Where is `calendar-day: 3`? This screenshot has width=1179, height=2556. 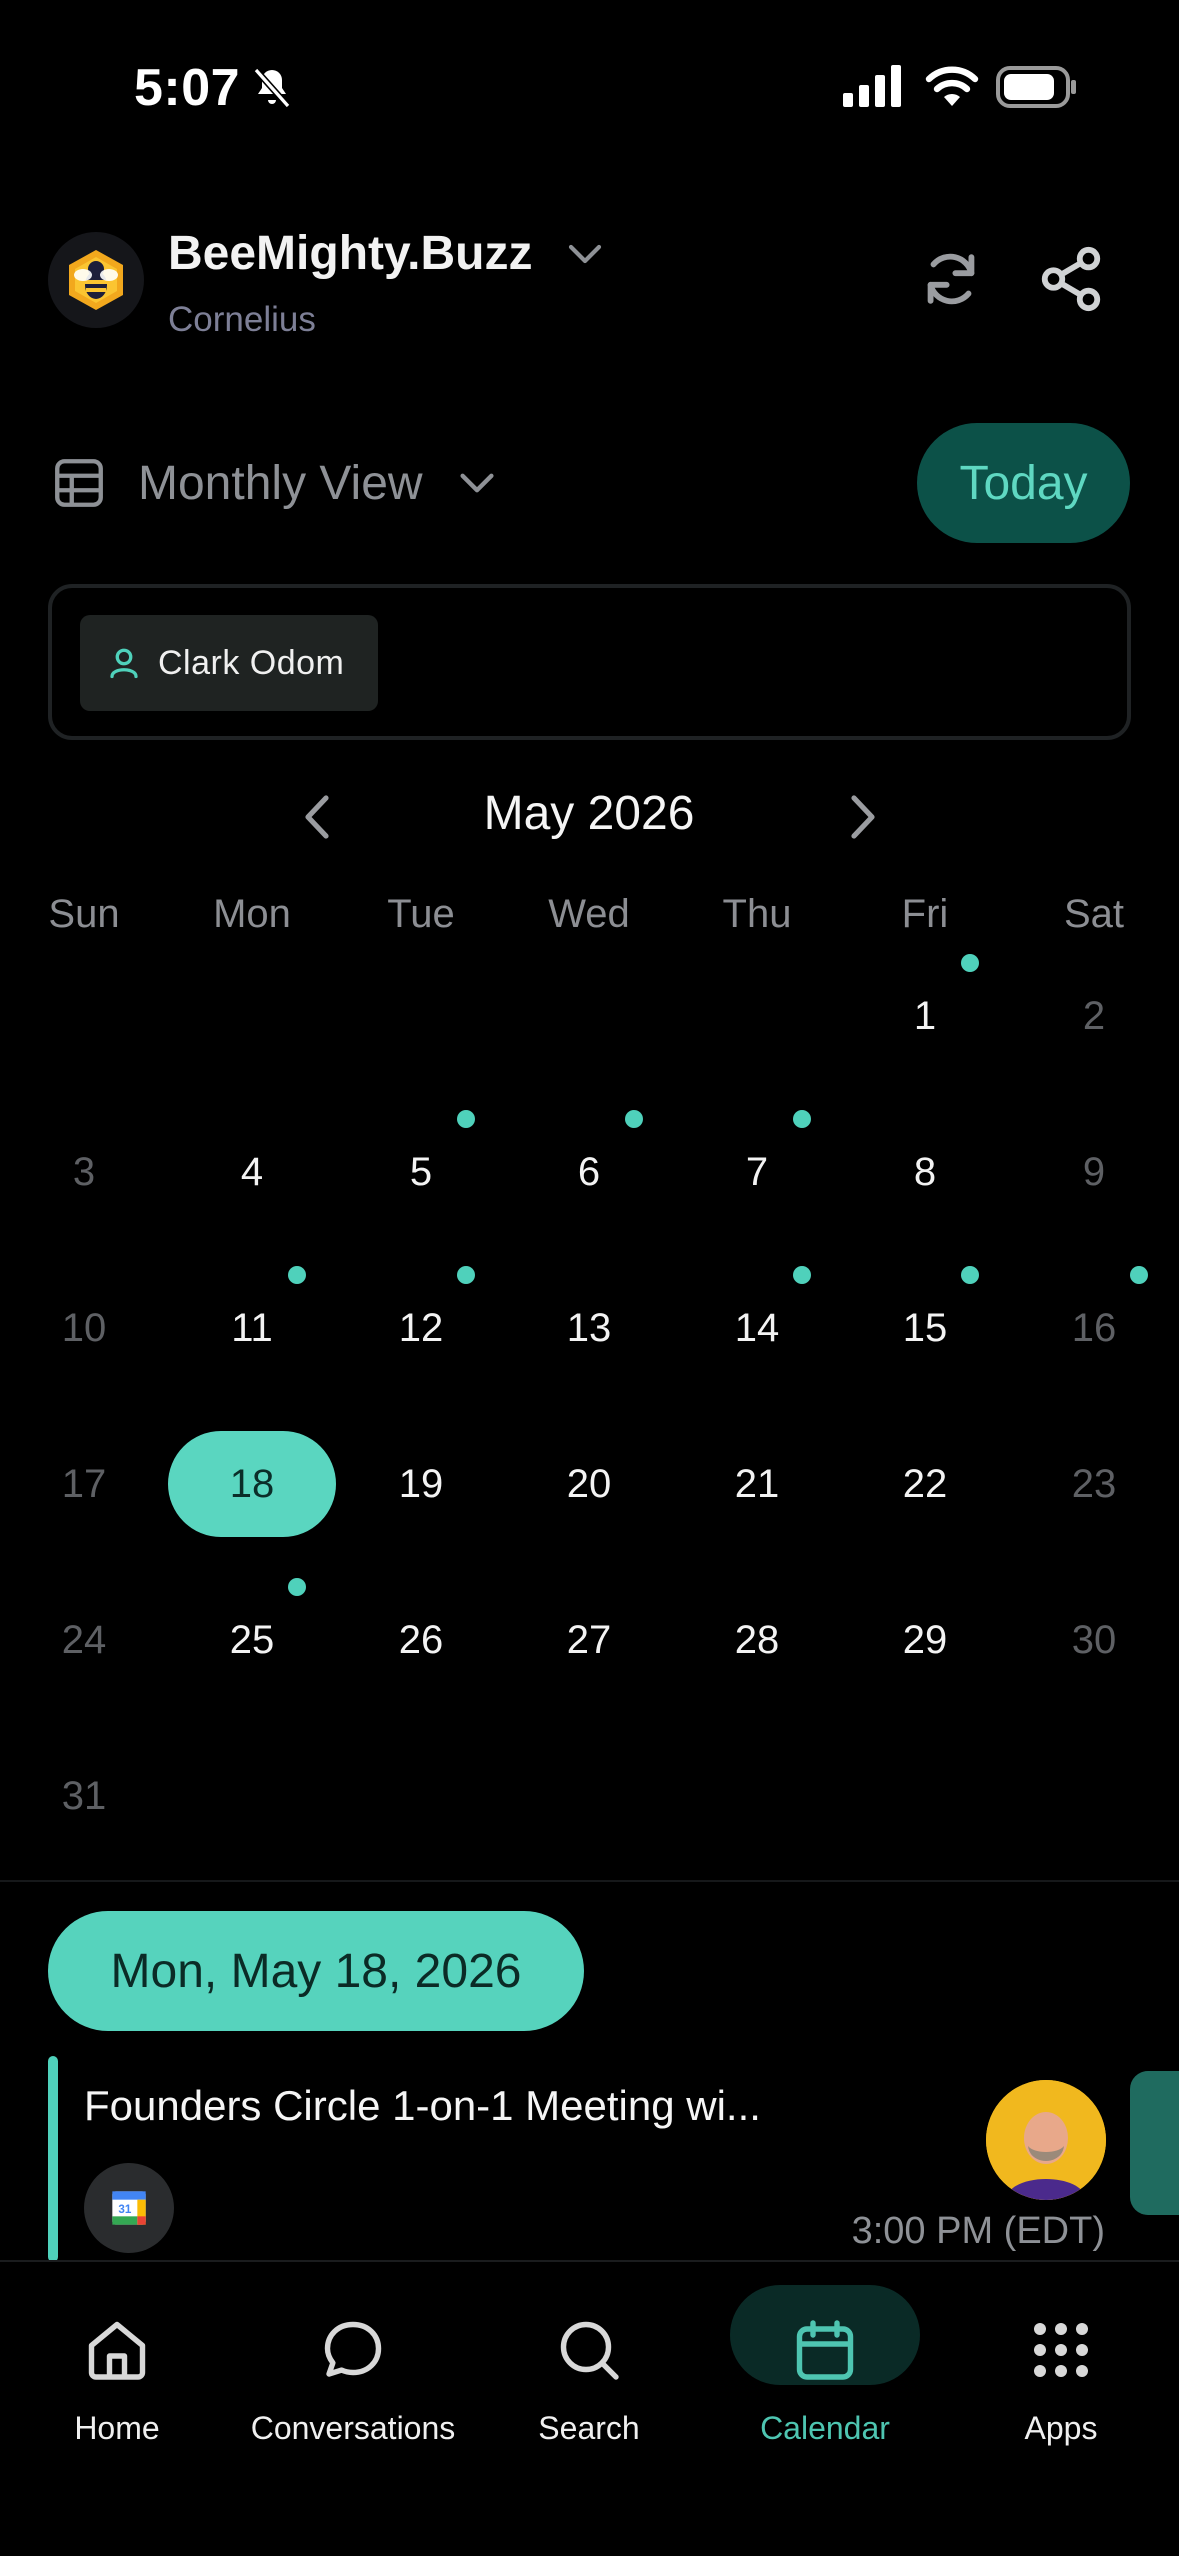
calendar-day: 3 is located at coordinates (84, 1172).